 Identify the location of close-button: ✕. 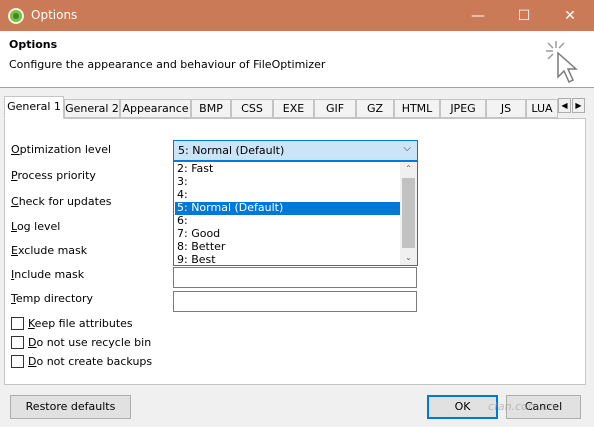
(570, 15).